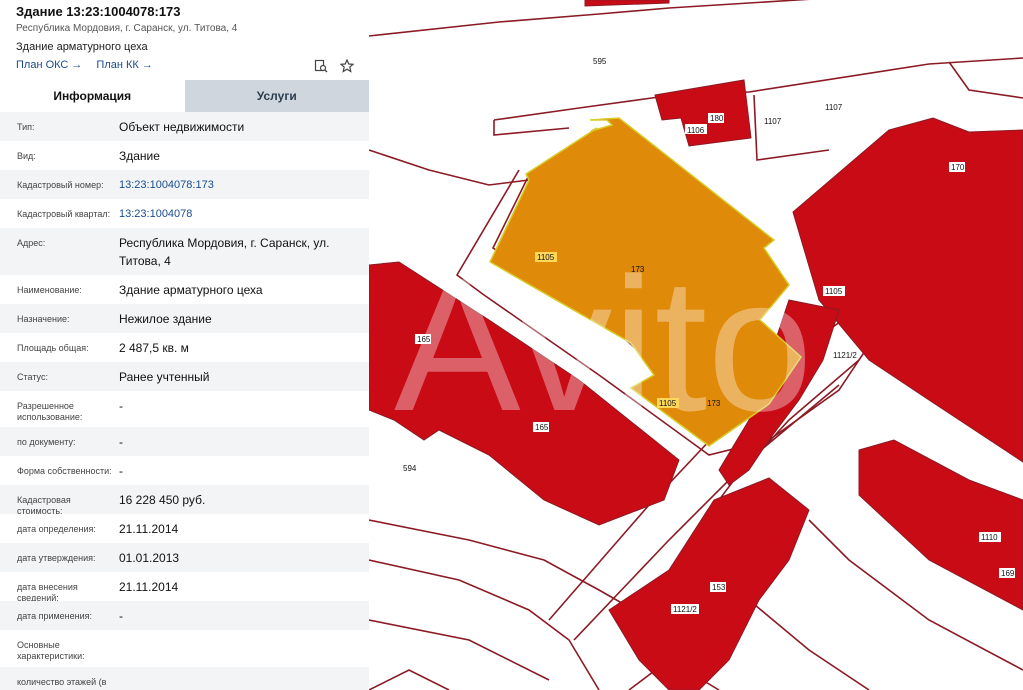  I want to click on object-name: Здание арматурного цеха, so click(82, 47).